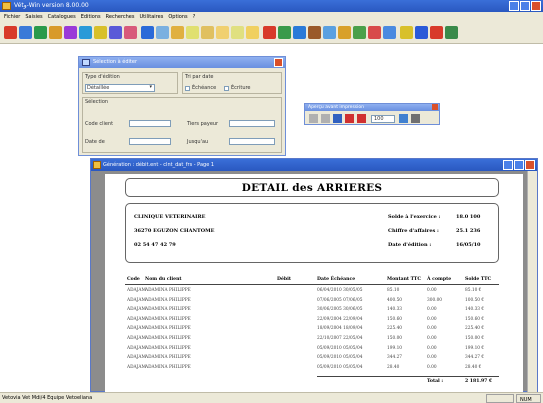 The height and width of the screenshot is (403, 543). Describe the element at coordinates (299, 32) in the screenshot. I see `tree-icon` at that location.